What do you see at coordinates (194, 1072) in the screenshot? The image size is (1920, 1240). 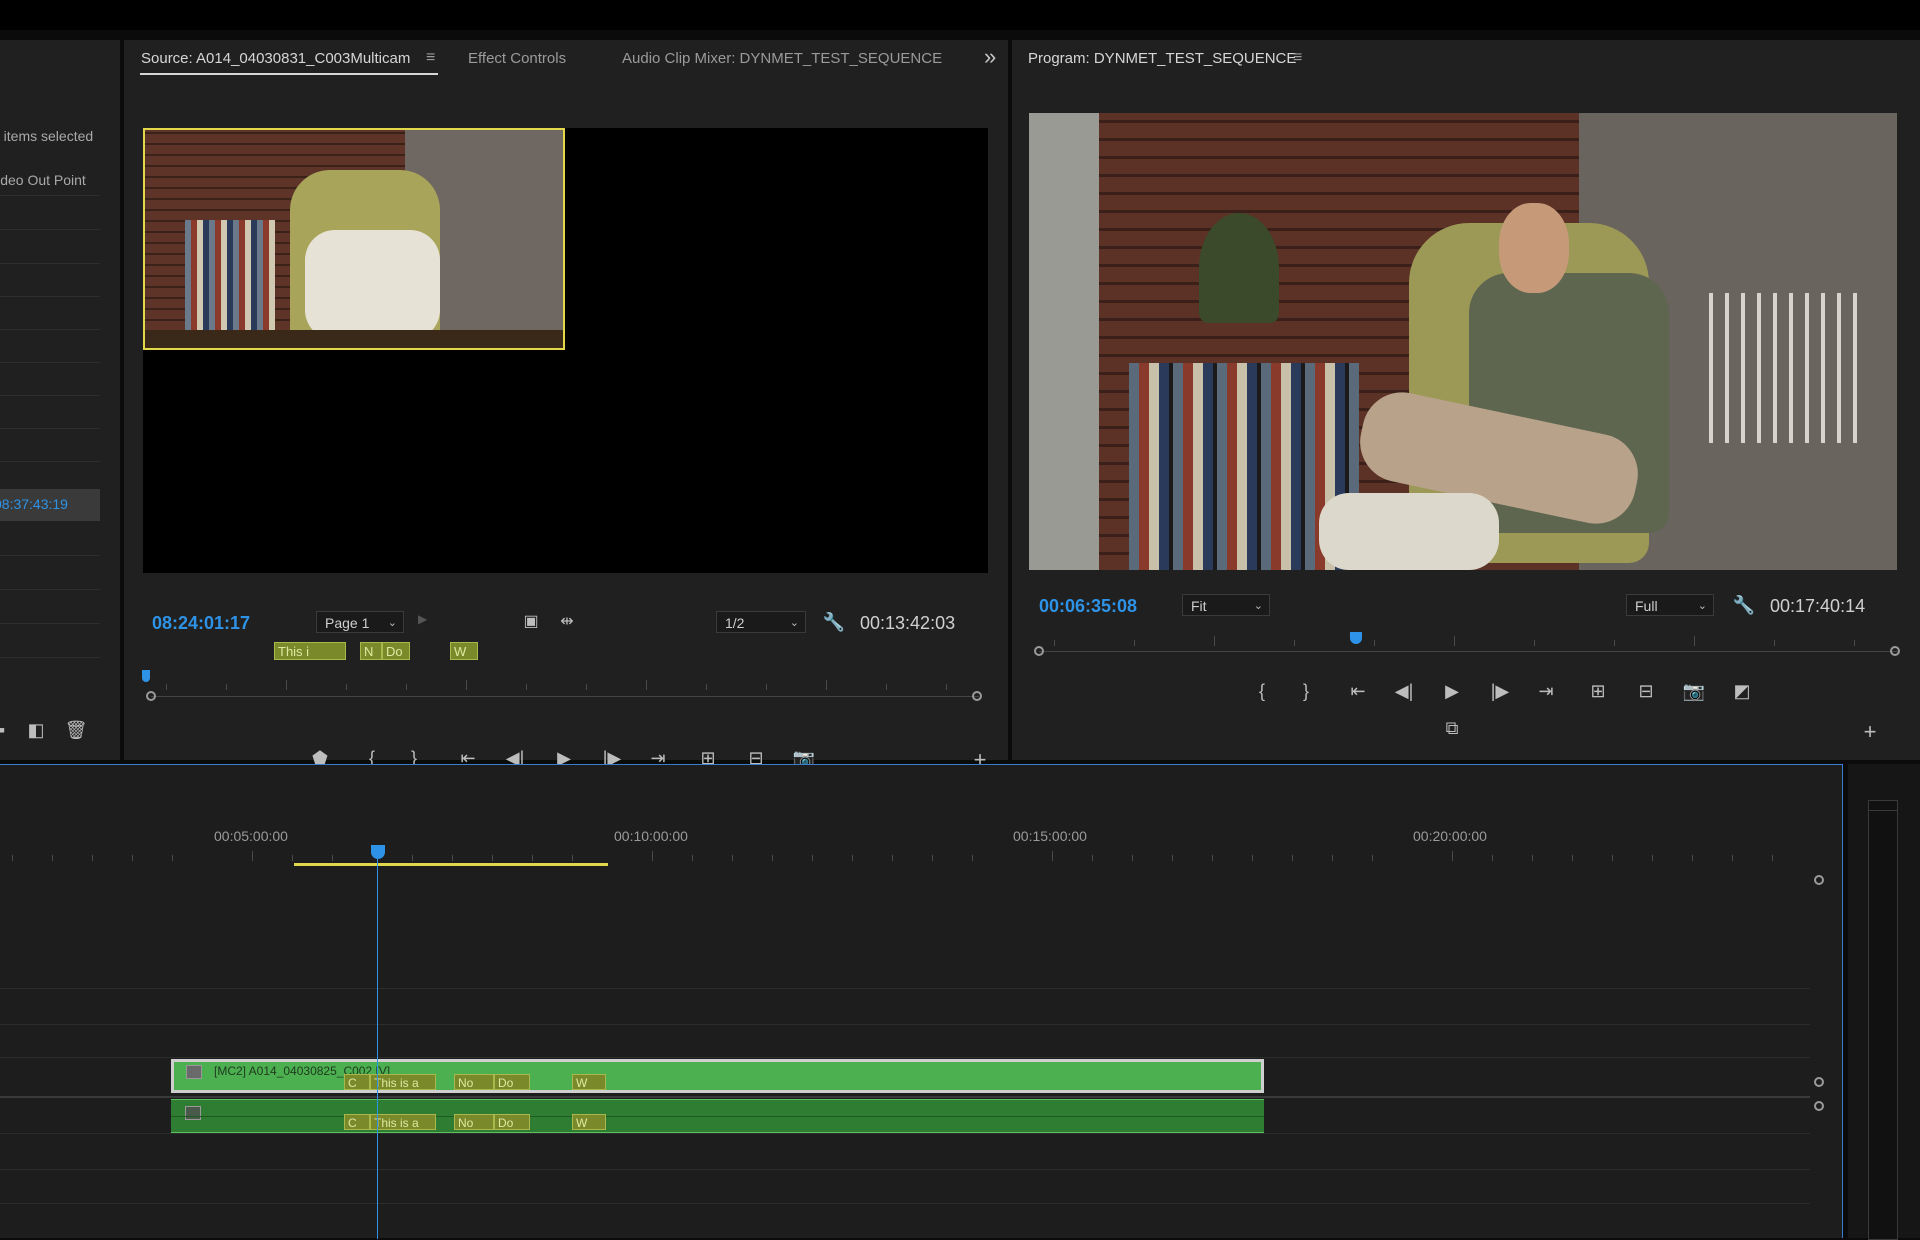 I see `fx-badge-icon` at bounding box center [194, 1072].